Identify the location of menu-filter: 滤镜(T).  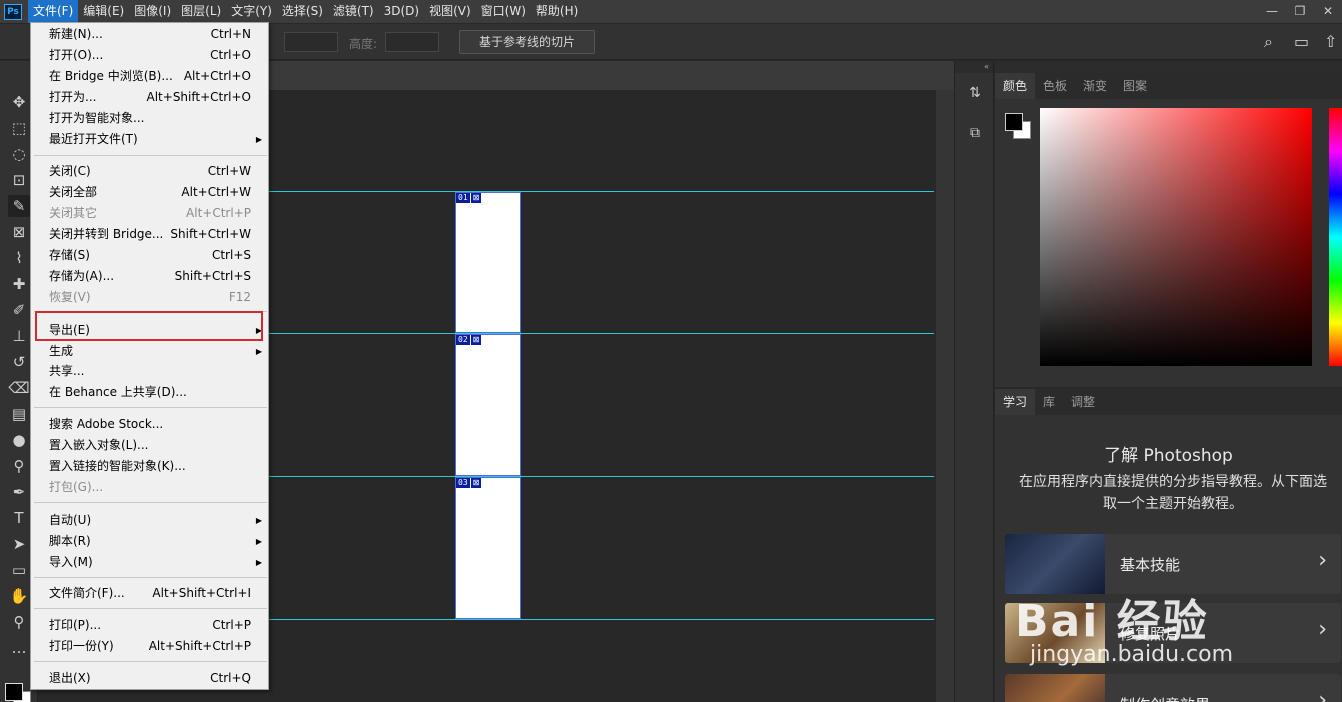
(353, 11).